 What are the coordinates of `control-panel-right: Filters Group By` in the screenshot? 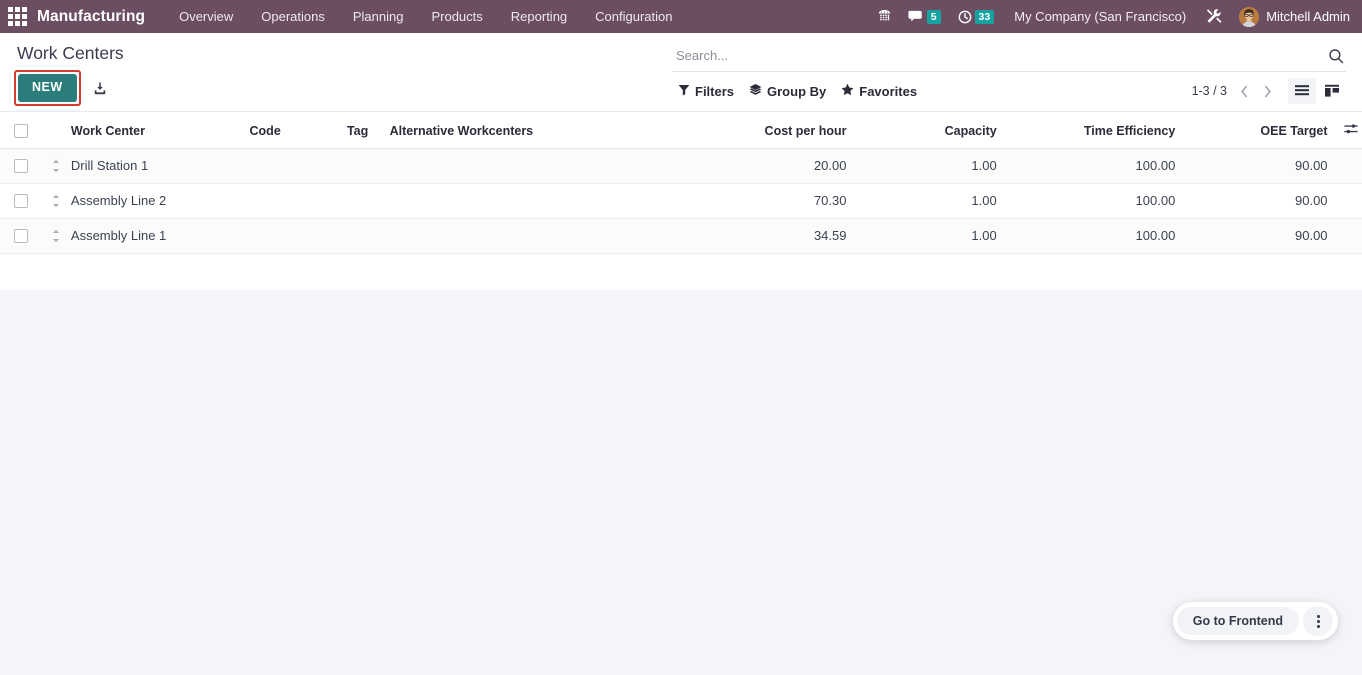 It's located at (1011, 72).